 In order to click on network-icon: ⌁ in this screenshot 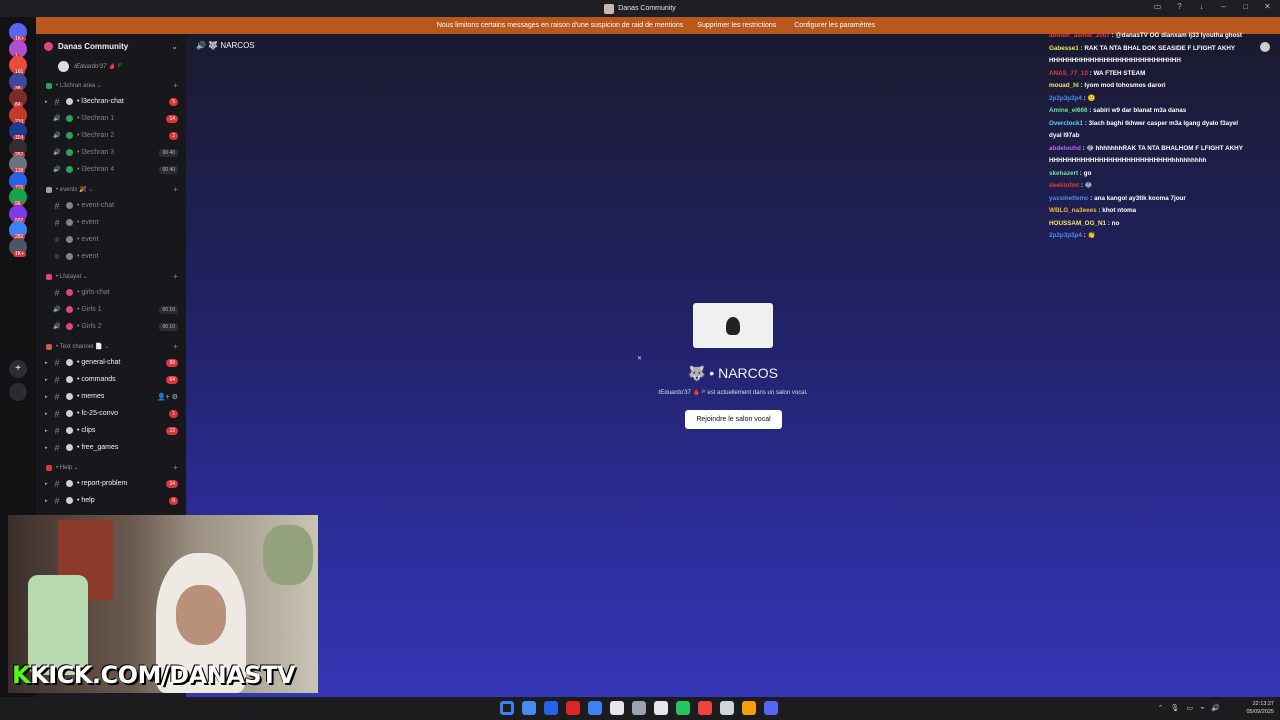, I will do `click(1202, 708)`.